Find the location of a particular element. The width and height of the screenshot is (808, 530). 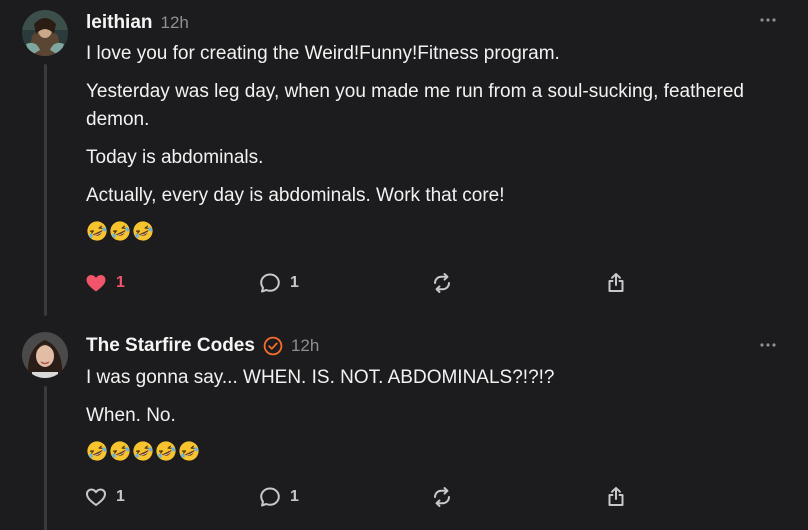

heart-filled-icon is located at coordinates (96, 283).